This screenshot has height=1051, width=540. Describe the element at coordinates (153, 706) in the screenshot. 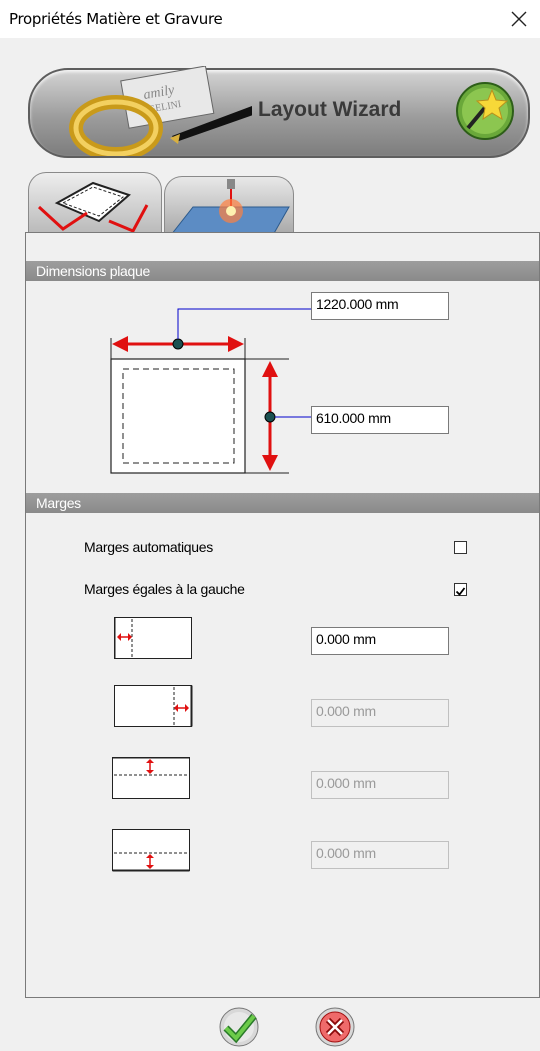

I see `right-margin-icon` at that location.